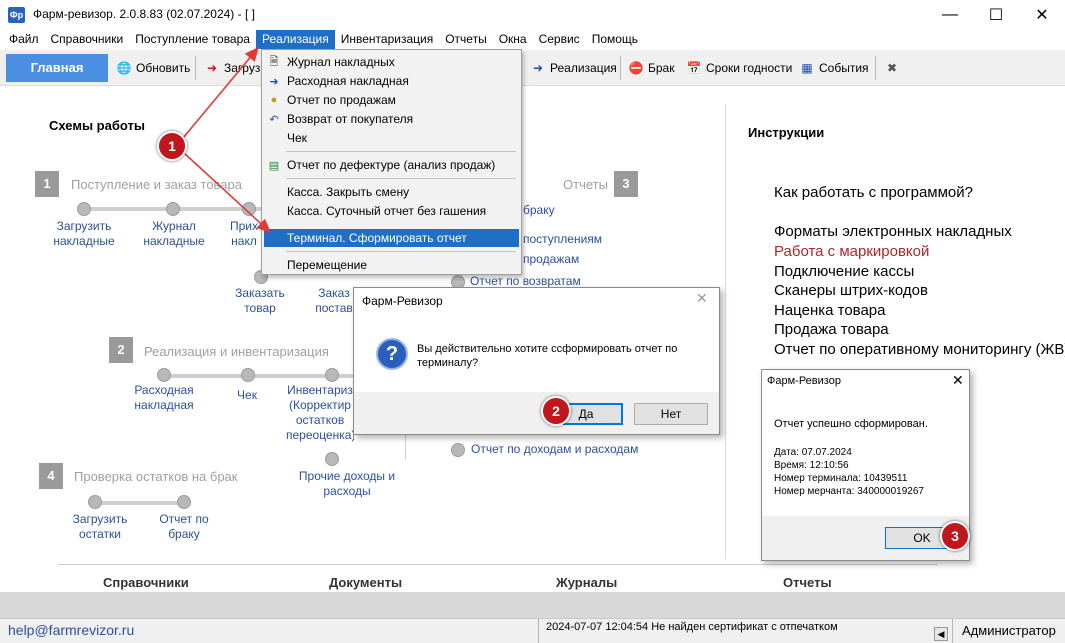 This screenshot has height=643, width=1065. What do you see at coordinates (172, 146) in the screenshot?
I see `step-badge-1: 1` at bounding box center [172, 146].